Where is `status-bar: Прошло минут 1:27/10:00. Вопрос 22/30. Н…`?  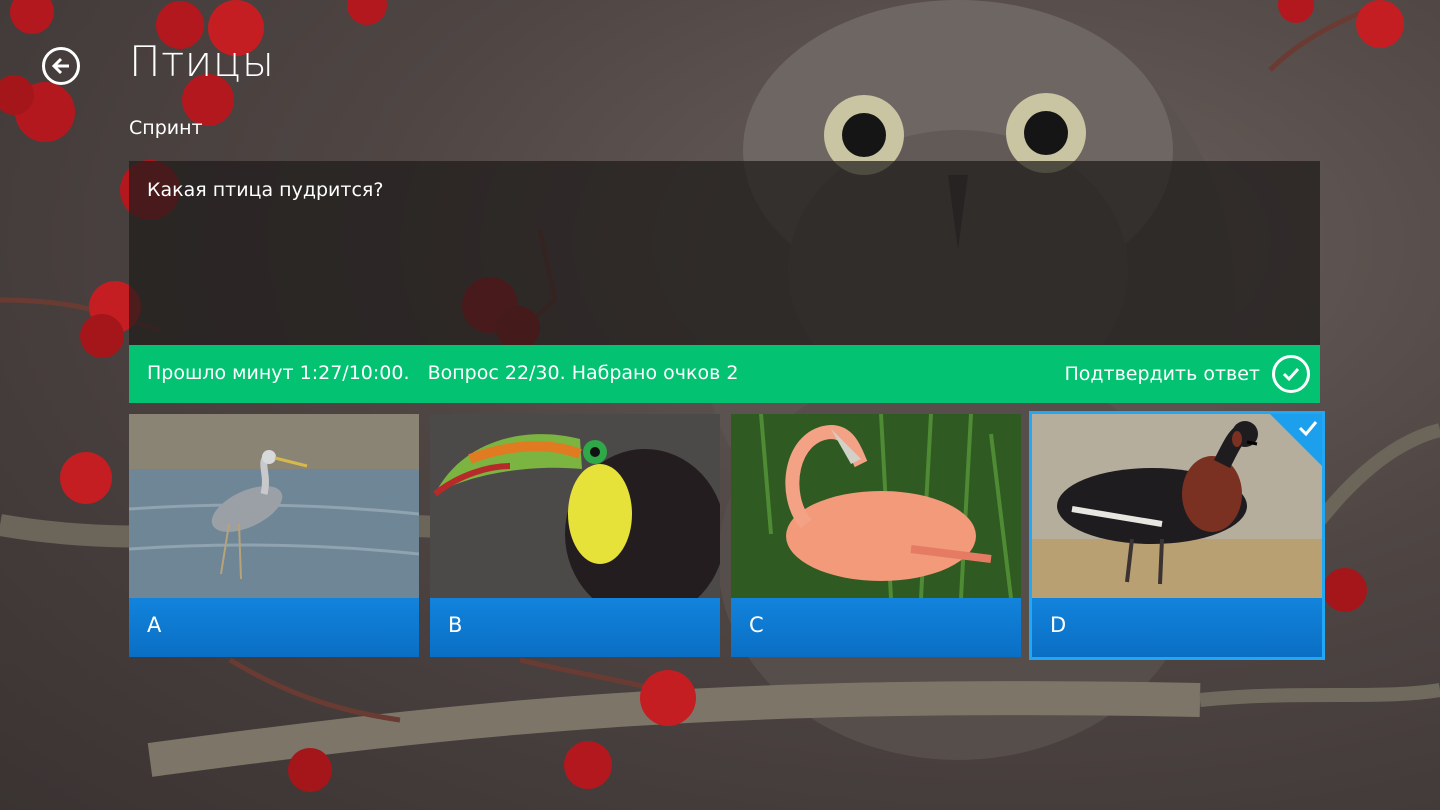 status-bar: Прошло минут 1:27/10:00. Вопрос 22/30. Н… is located at coordinates (724, 374).